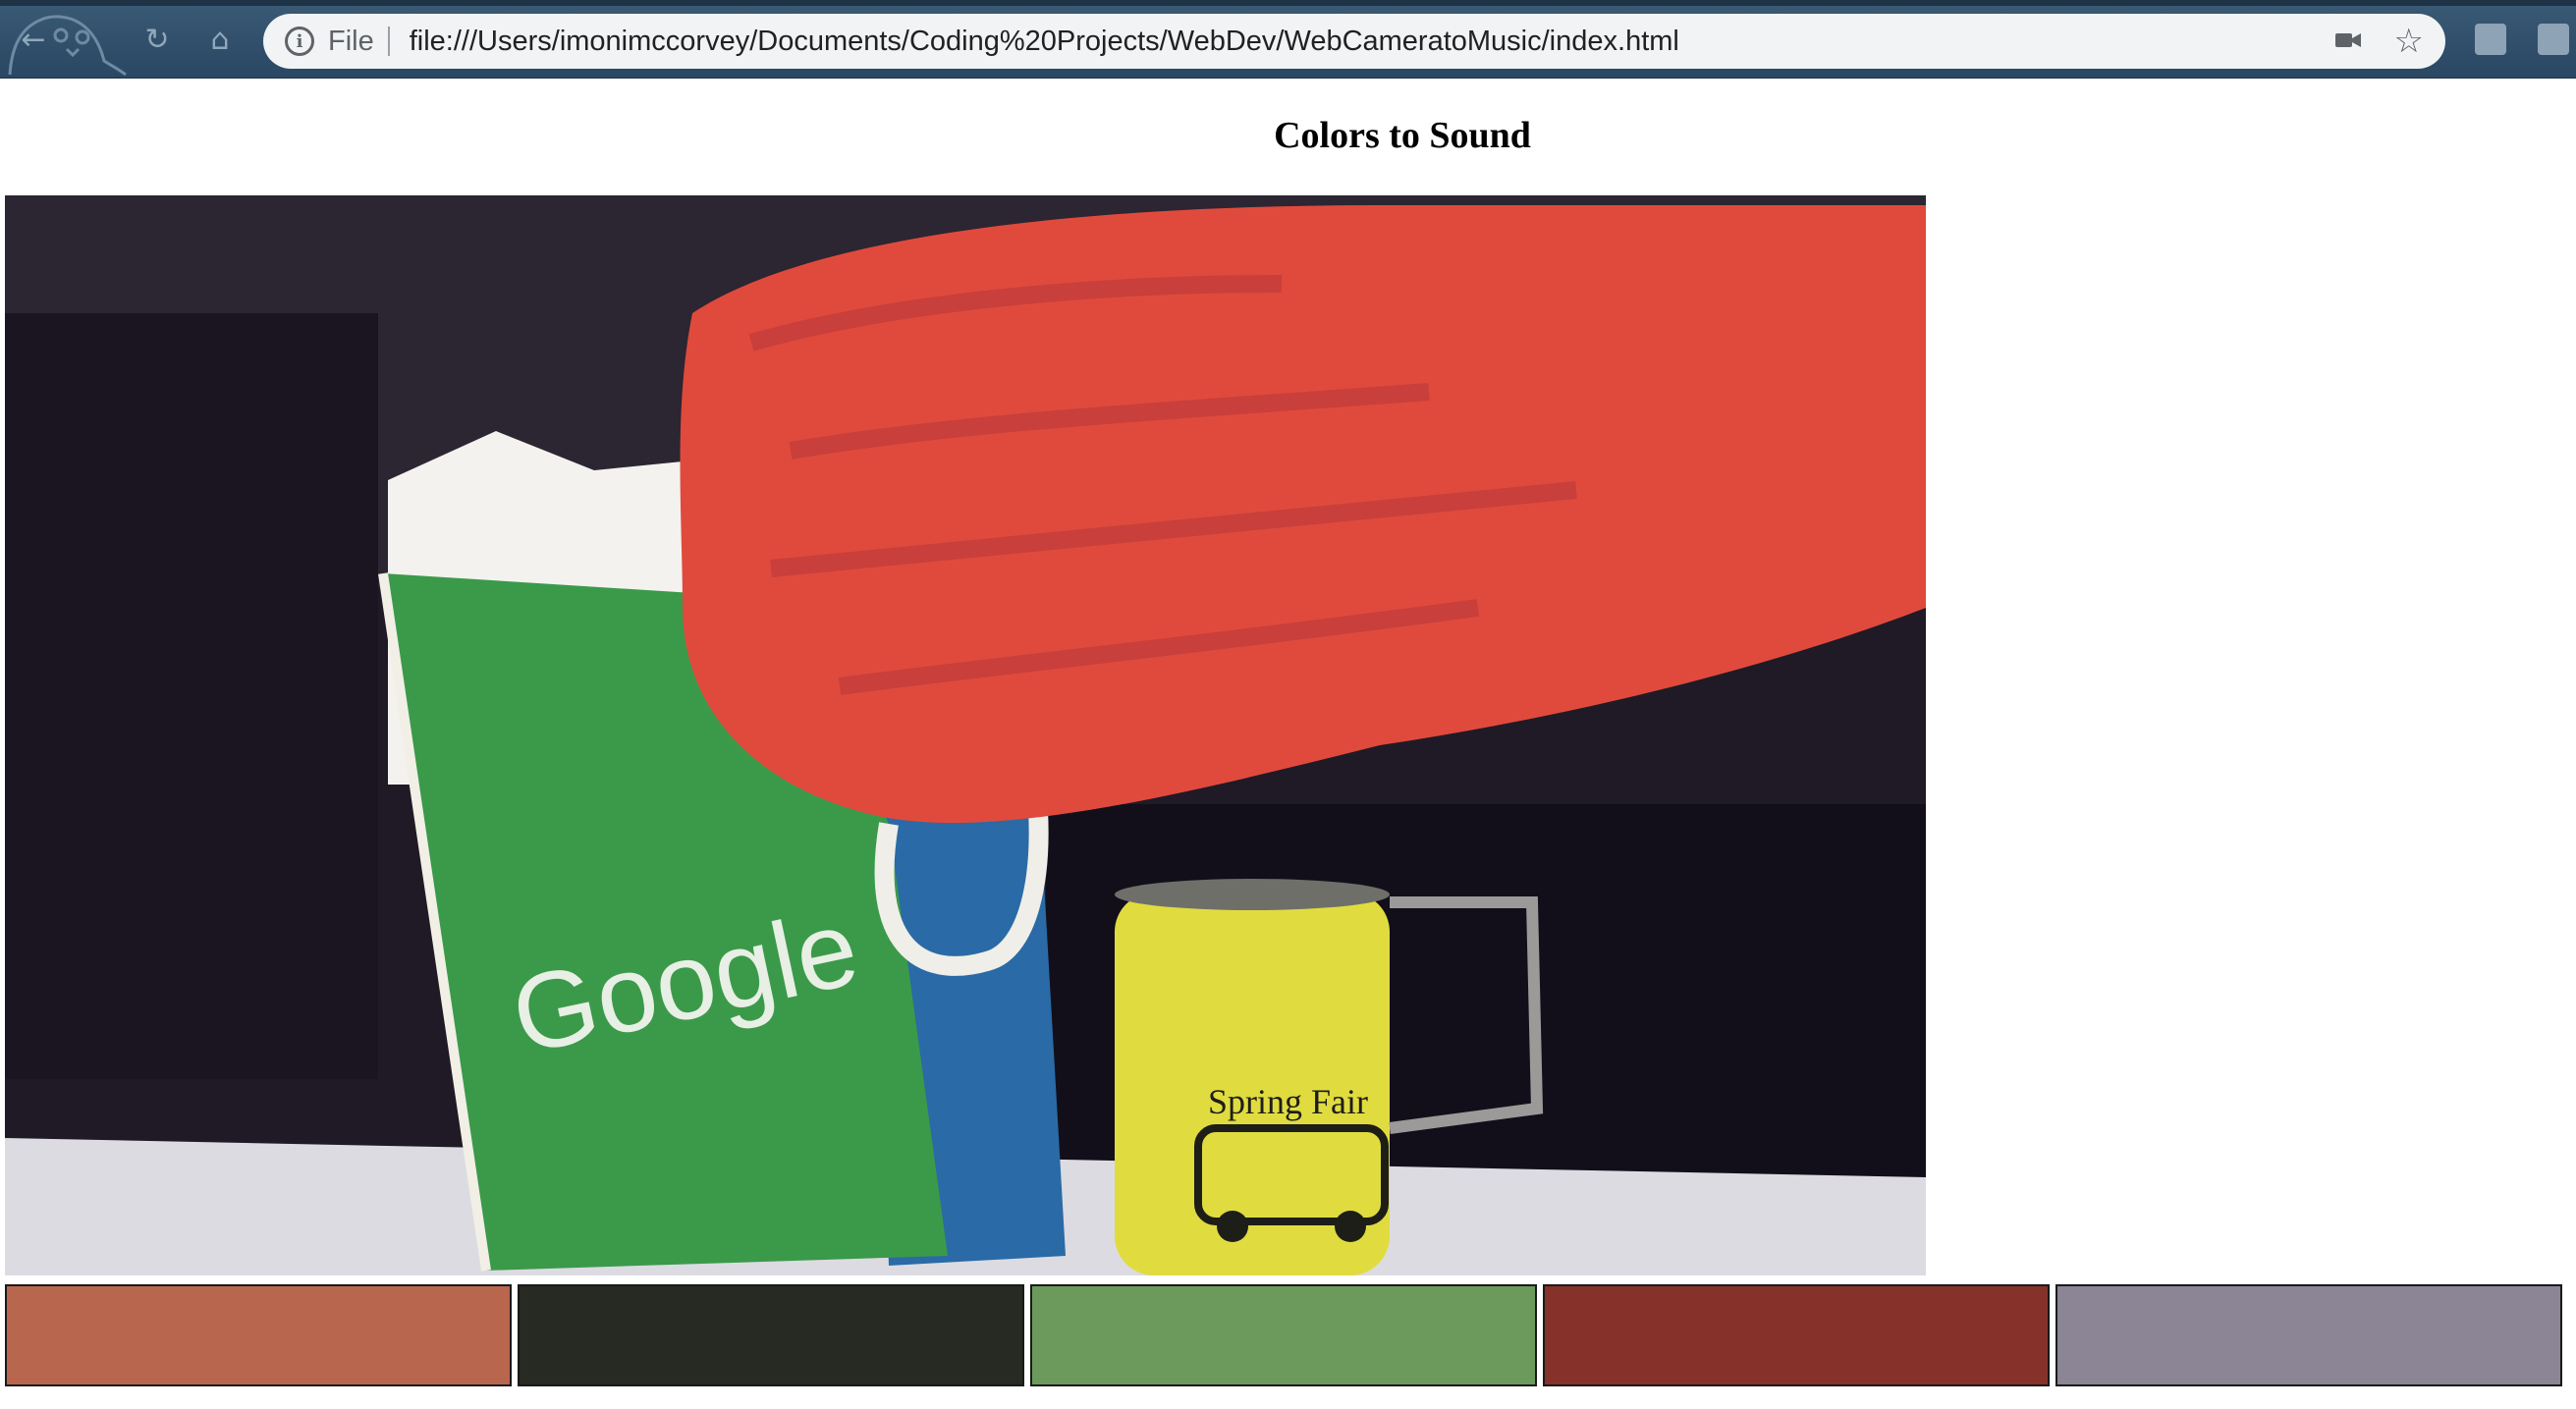  What do you see at coordinates (220, 39) in the screenshot?
I see `home-icon: ⌂` at bounding box center [220, 39].